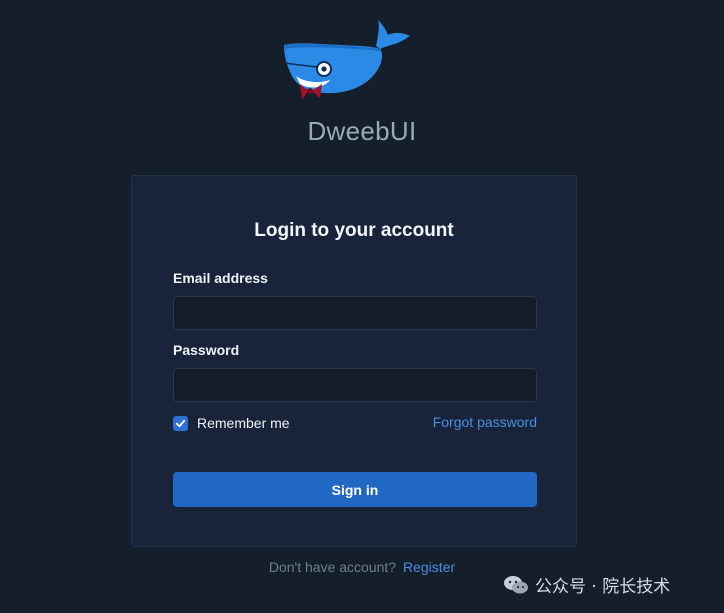 The image size is (724, 613). Describe the element at coordinates (206, 350) in the screenshot. I see `password-label: Password` at that location.